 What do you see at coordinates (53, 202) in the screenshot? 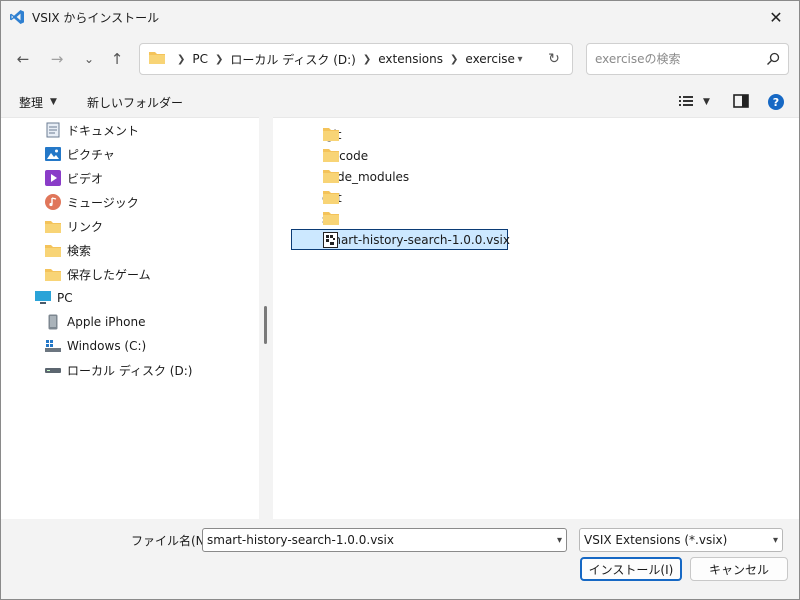
I see `music-icon` at bounding box center [53, 202].